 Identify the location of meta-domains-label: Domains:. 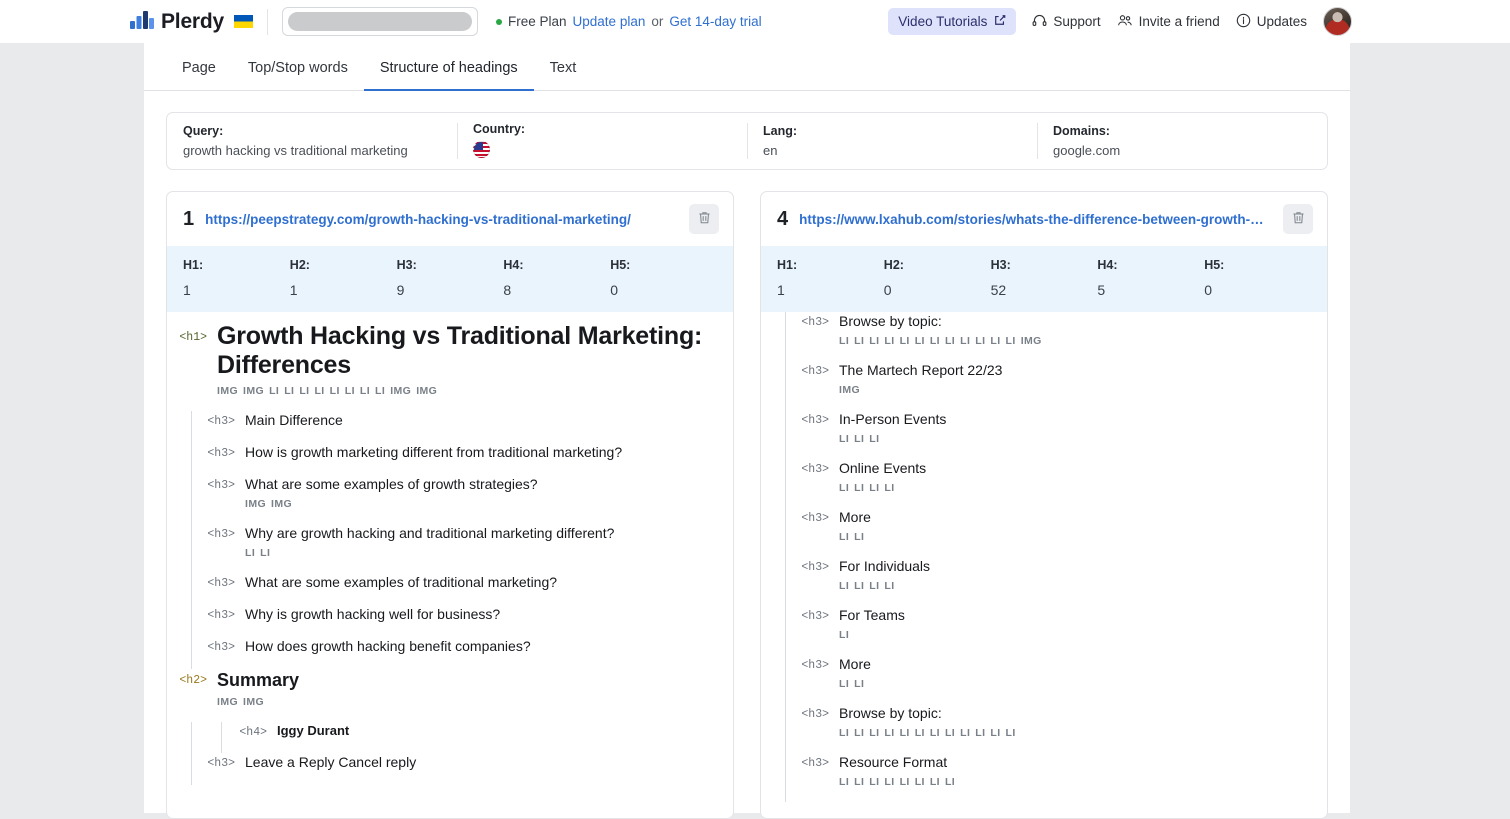
(1081, 131).